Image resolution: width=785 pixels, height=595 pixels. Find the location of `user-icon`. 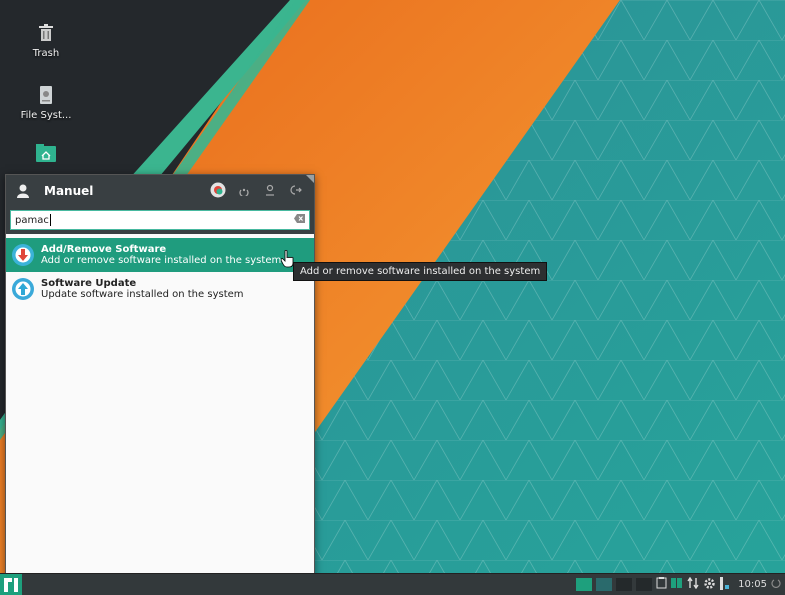

user-icon is located at coordinates (24, 191).